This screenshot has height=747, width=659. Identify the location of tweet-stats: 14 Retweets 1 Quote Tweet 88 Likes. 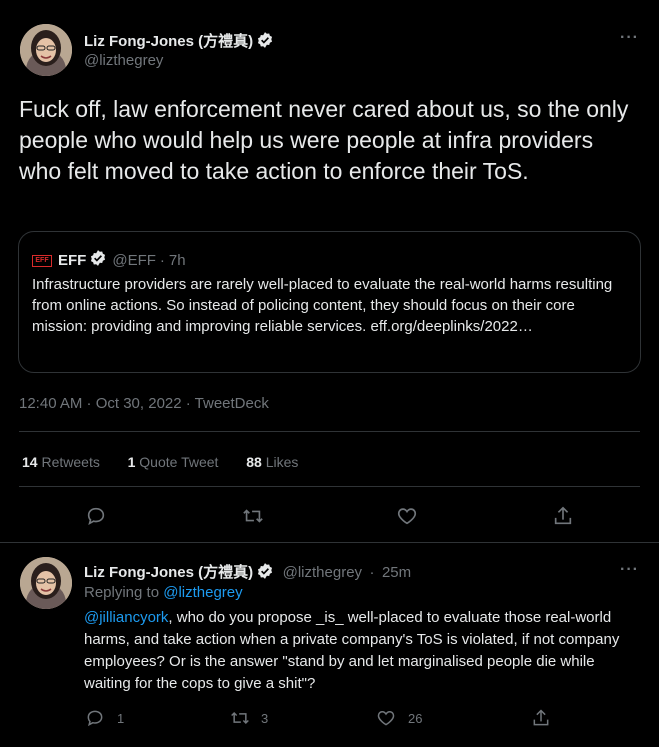
(160, 462).